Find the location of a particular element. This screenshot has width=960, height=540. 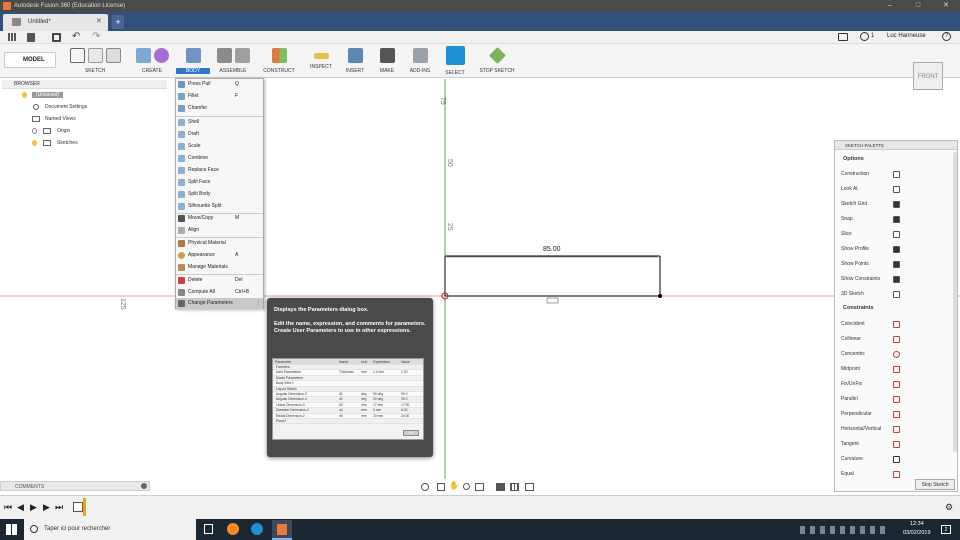

scripts-icon is located at coordinates (420, 55).